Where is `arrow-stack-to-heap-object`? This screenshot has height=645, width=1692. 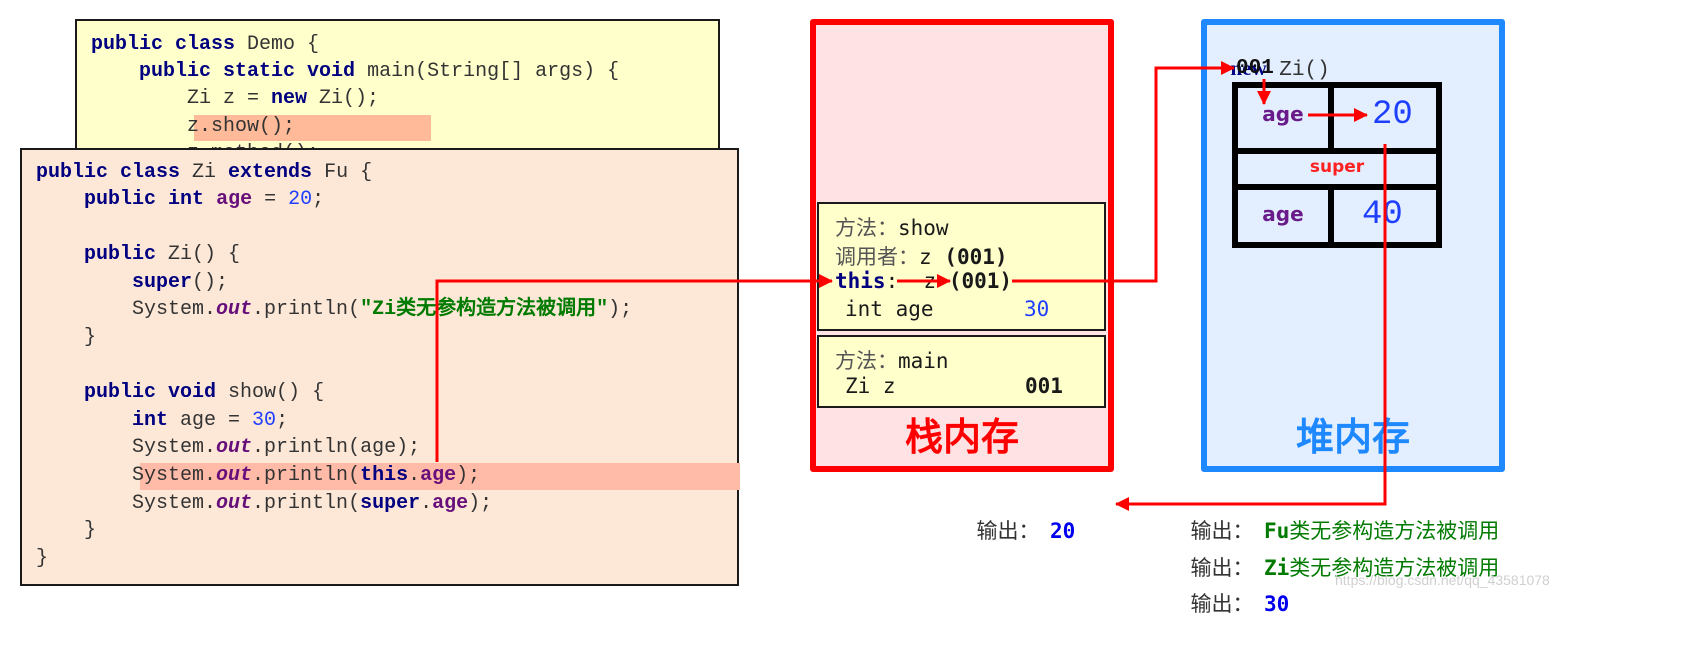 arrow-stack-to-heap-object is located at coordinates (1123, 172).